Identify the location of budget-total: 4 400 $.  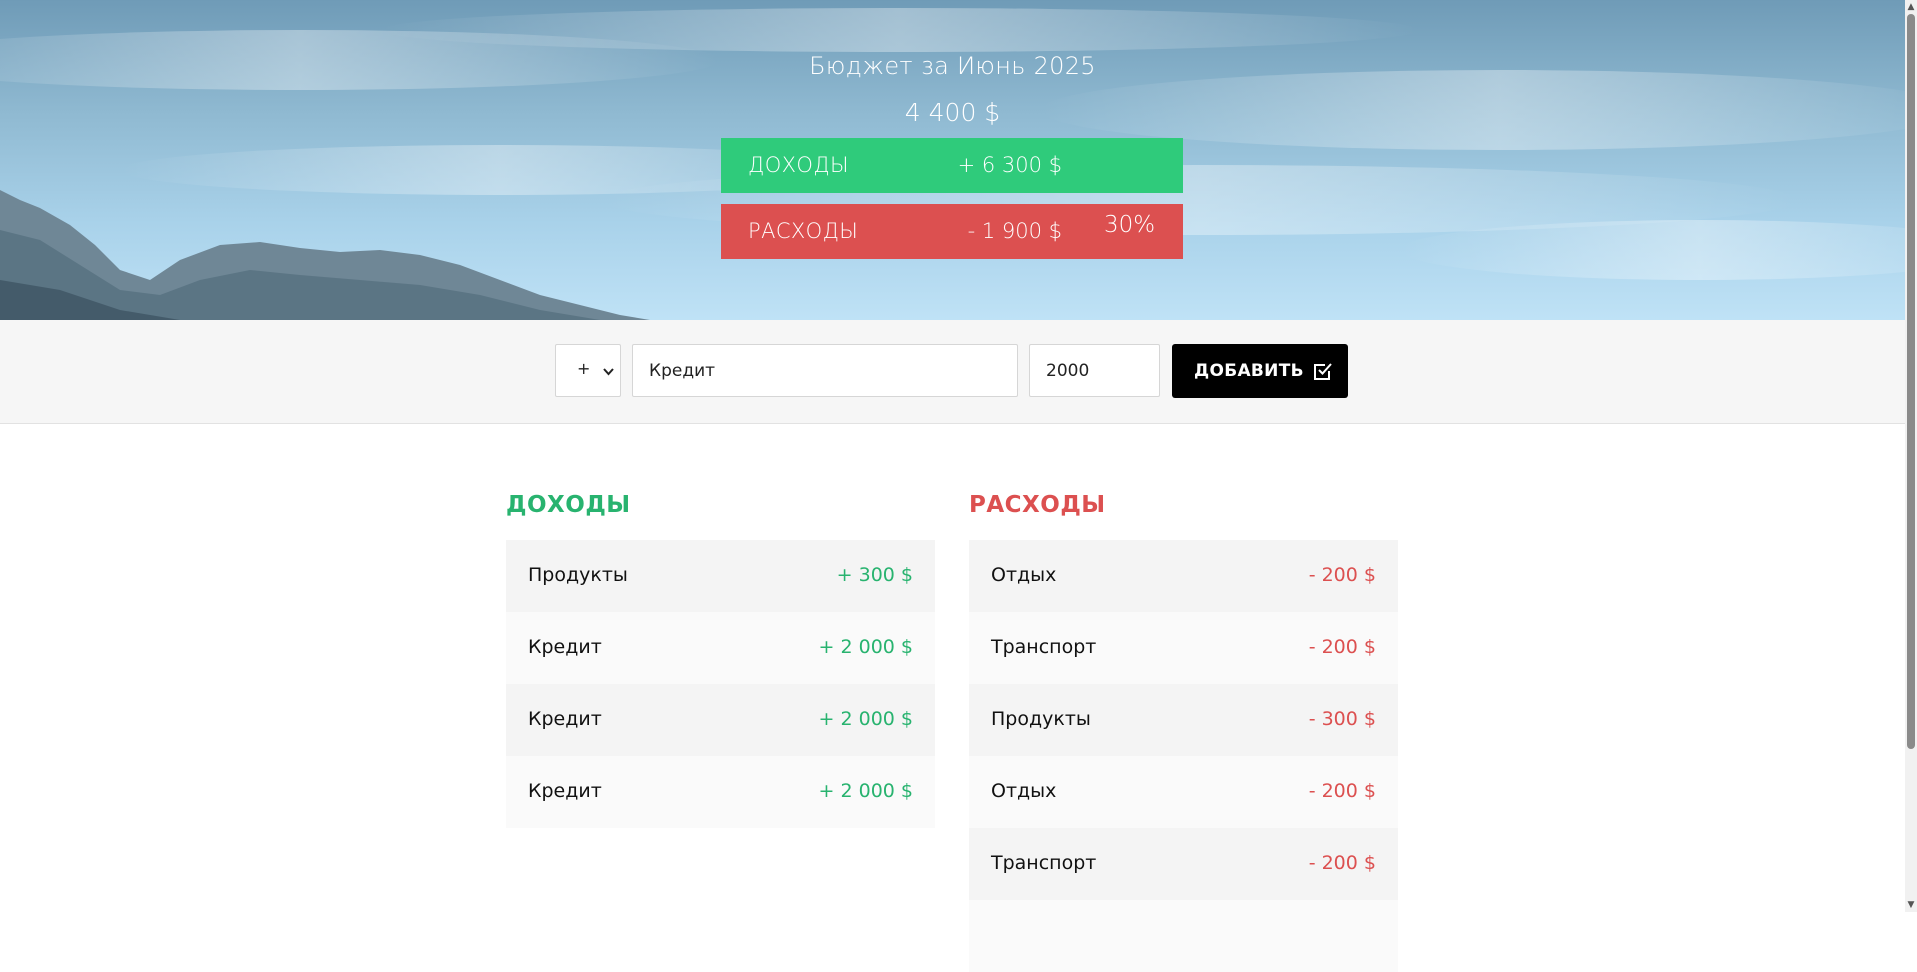
(952, 112).